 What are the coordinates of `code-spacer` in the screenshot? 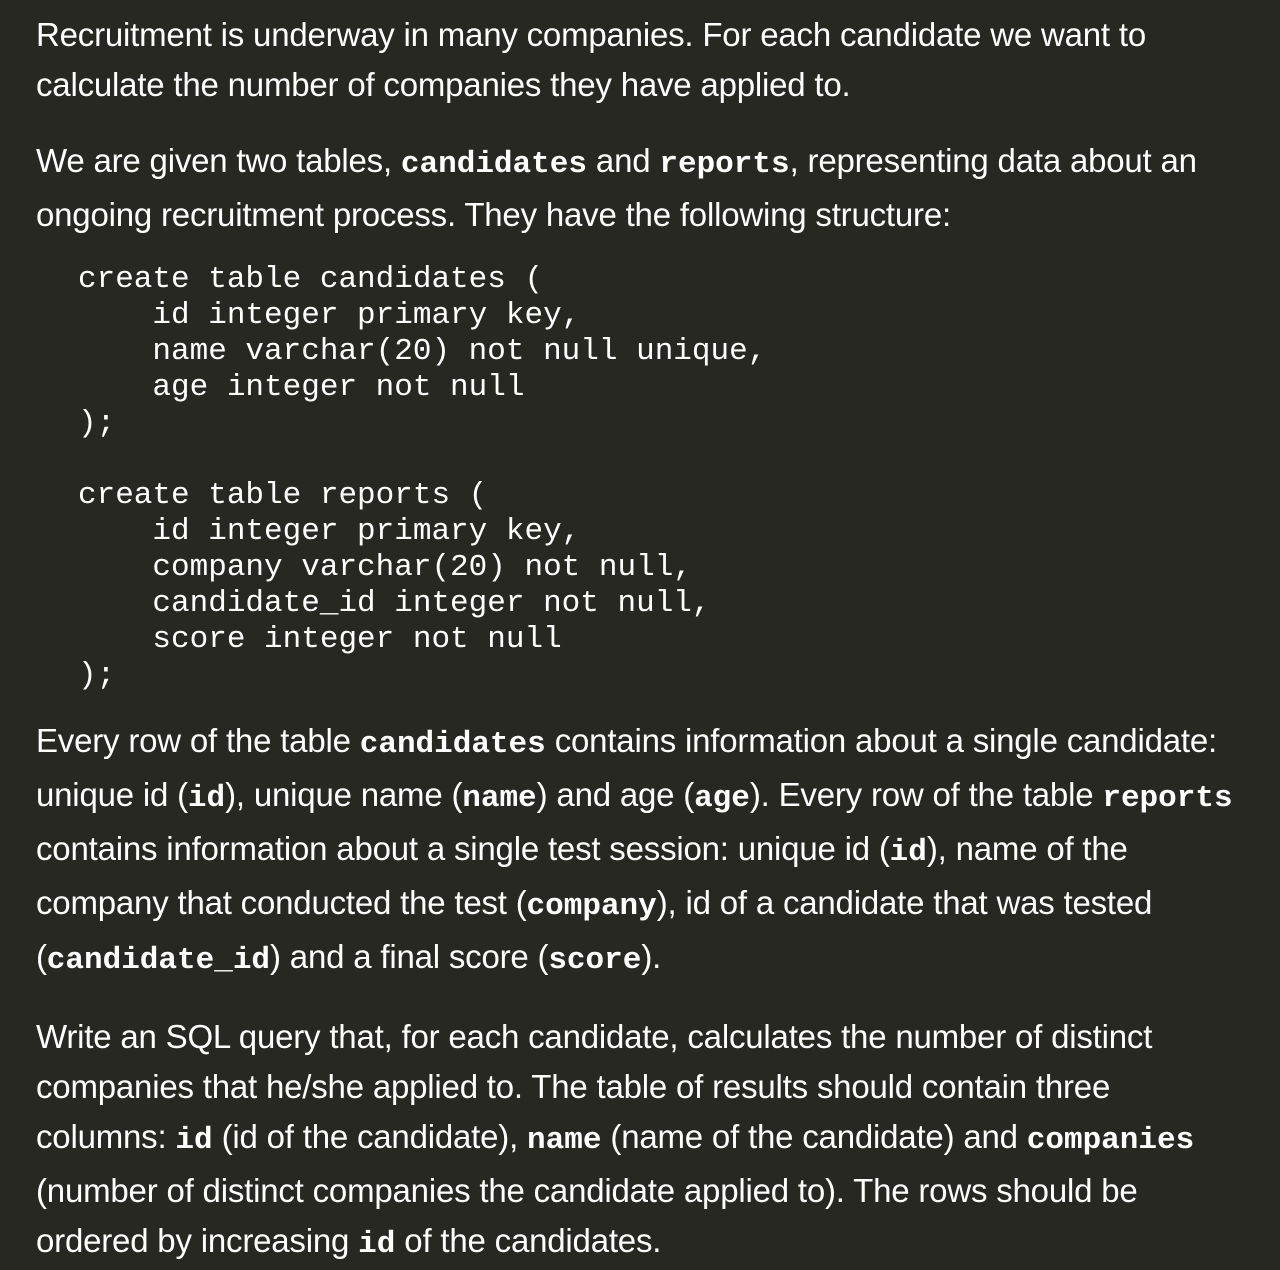 It's located at (640, 460).